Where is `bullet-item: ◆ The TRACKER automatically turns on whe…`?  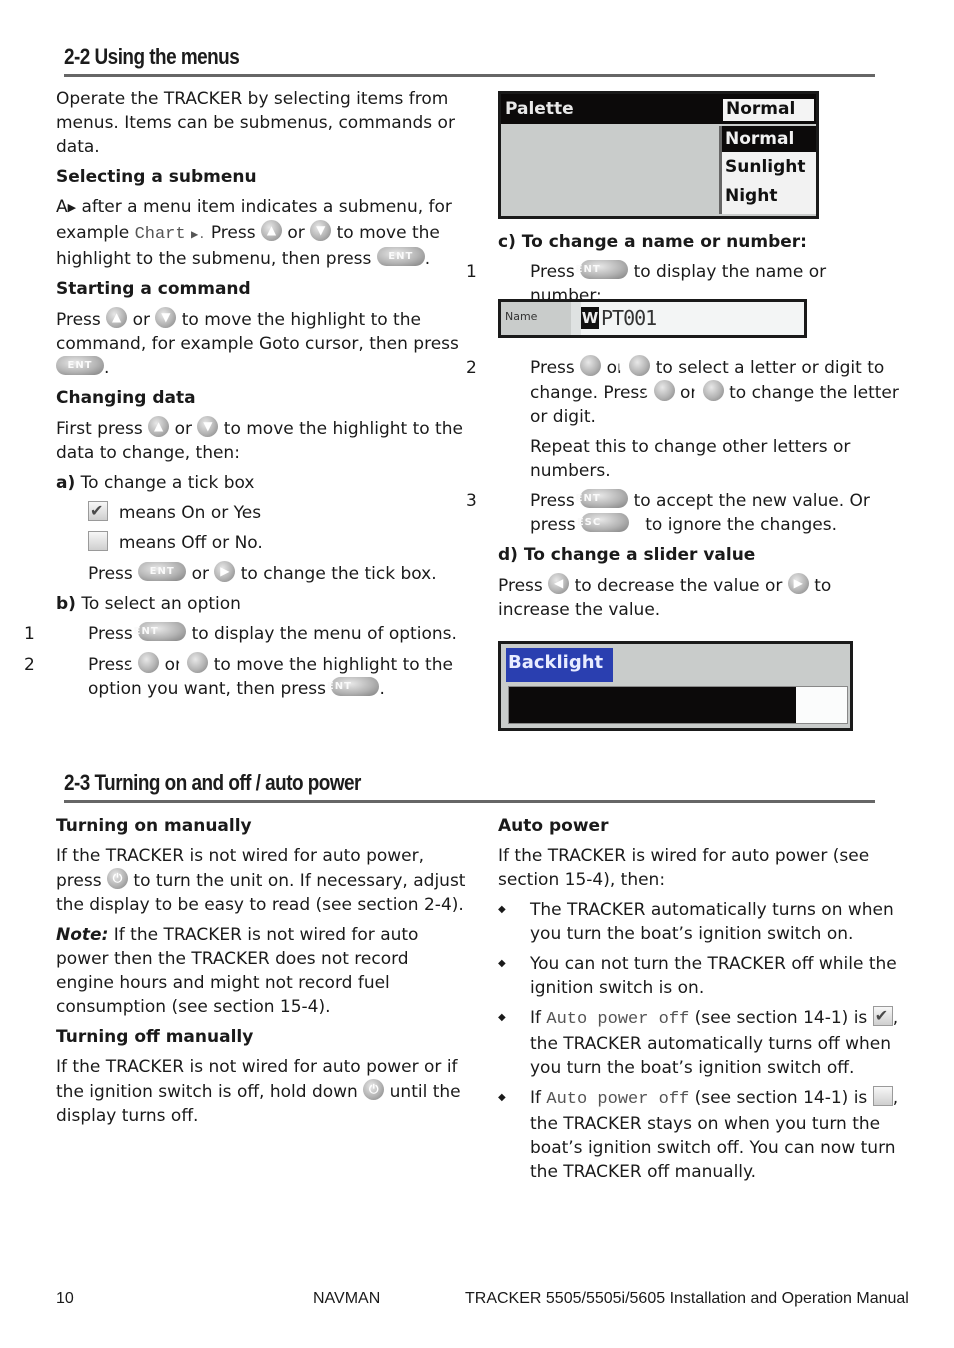
bullet-item: ◆ The TRACKER automatically turns on whe… is located at coordinates (700, 922).